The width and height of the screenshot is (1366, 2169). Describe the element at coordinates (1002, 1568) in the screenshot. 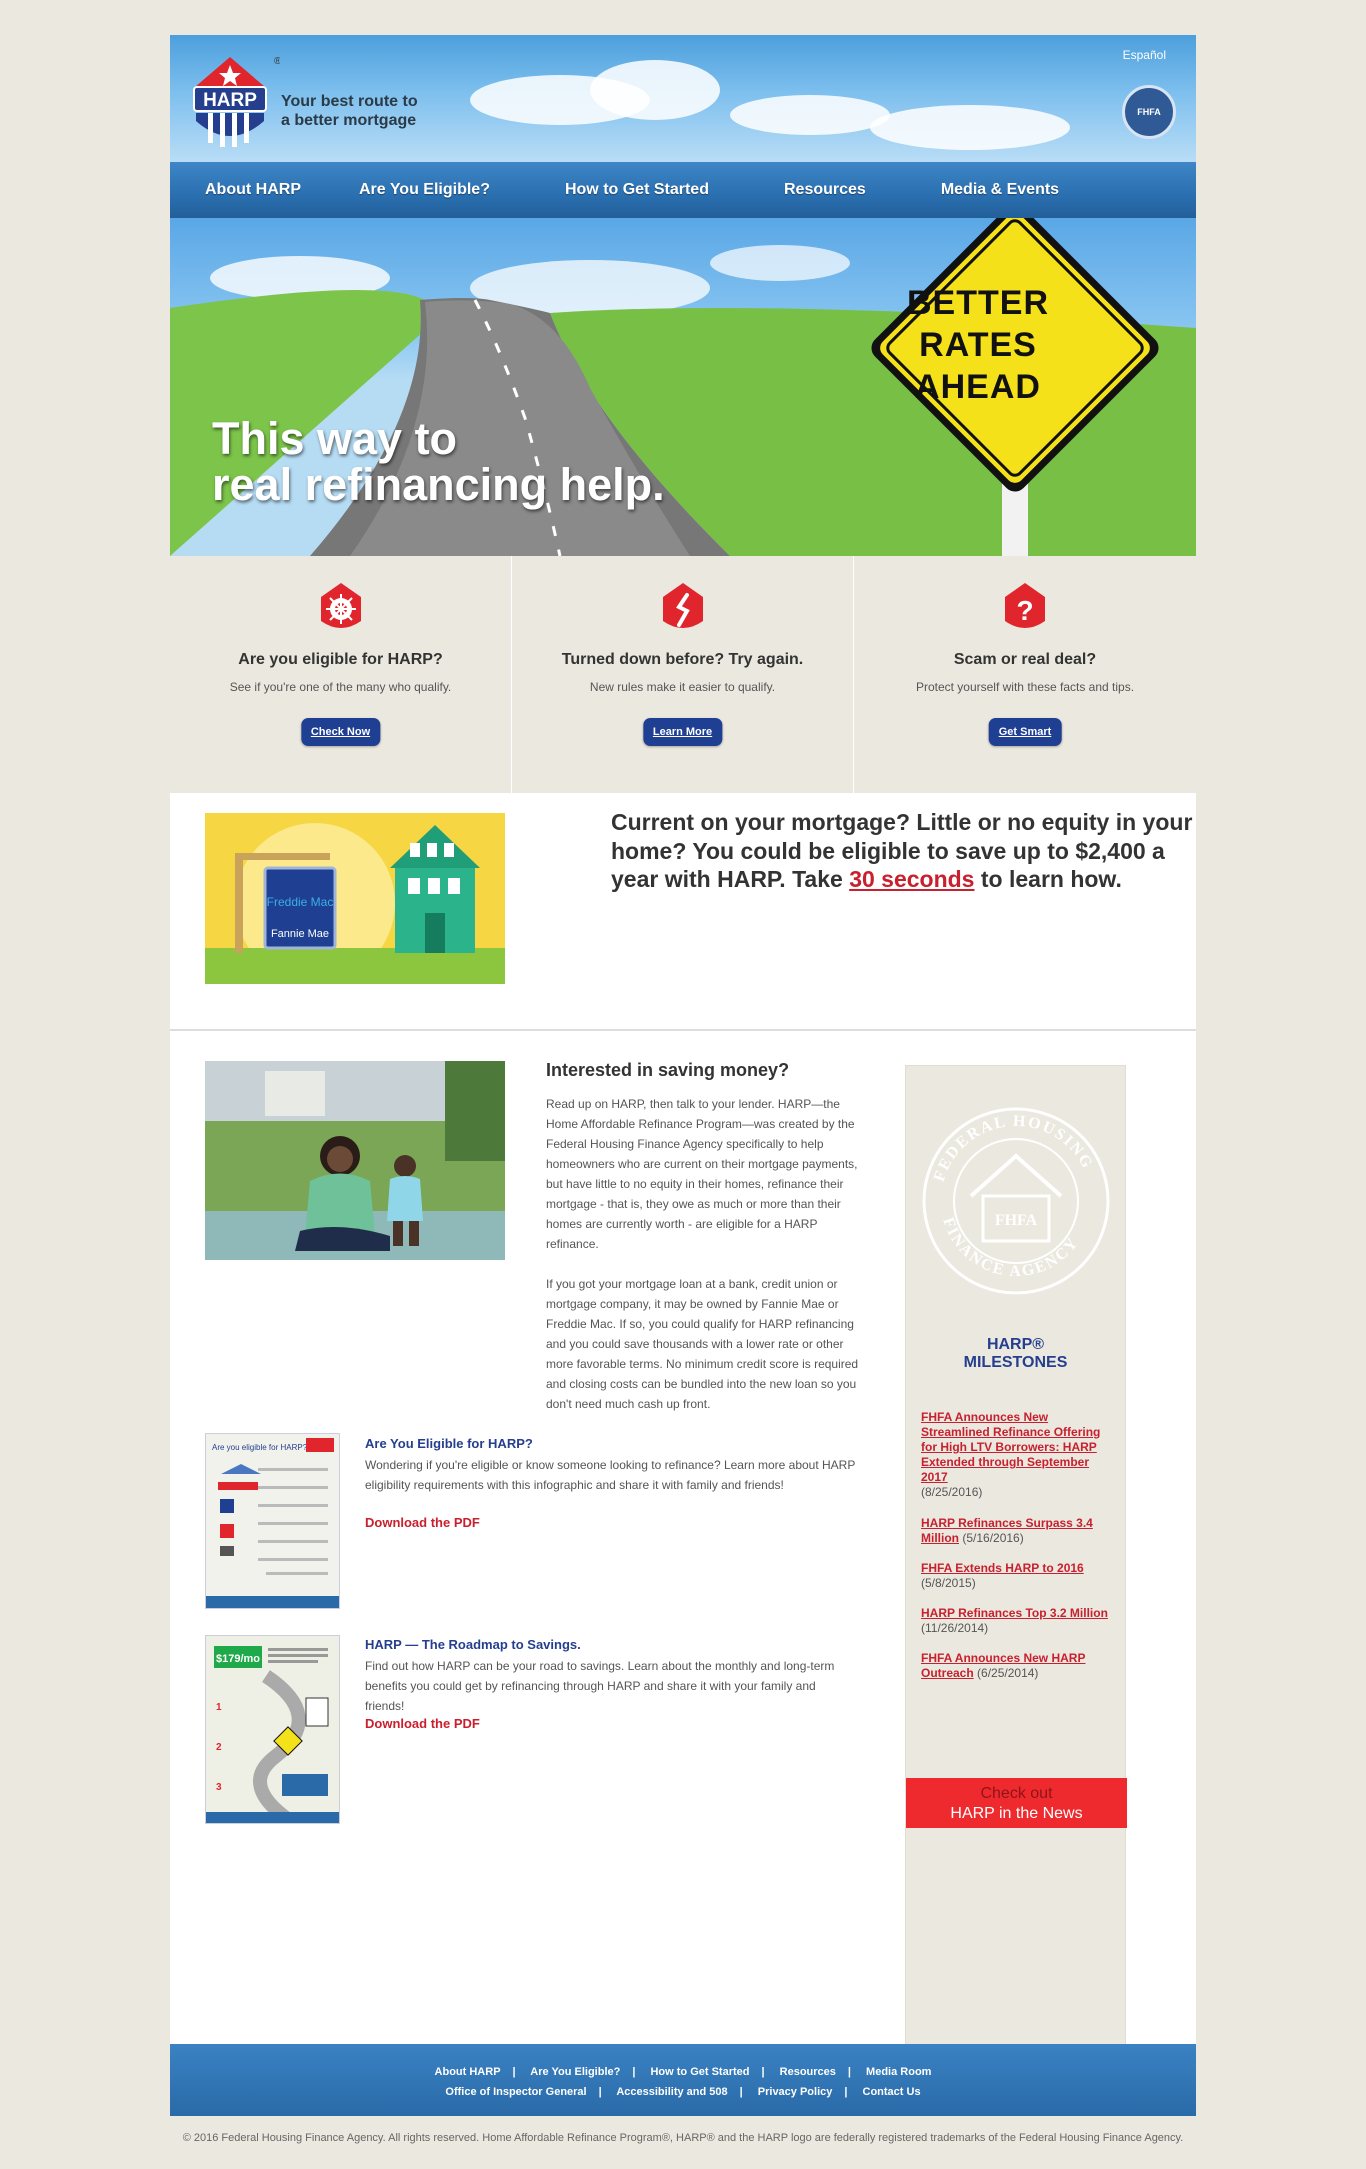

I see `milestone-link: FHFA Extends HARP to 2016` at that location.